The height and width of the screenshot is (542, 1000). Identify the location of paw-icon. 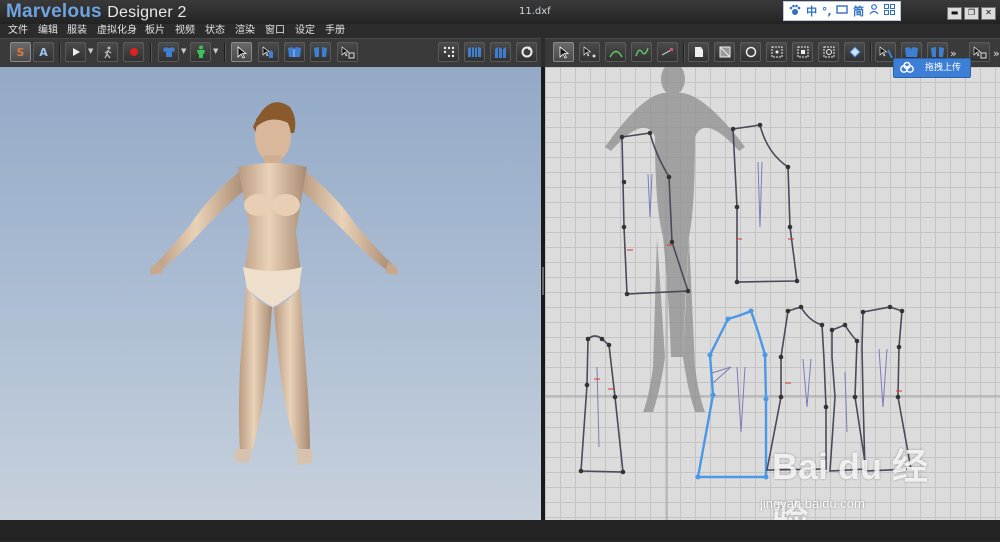
(795, 11).